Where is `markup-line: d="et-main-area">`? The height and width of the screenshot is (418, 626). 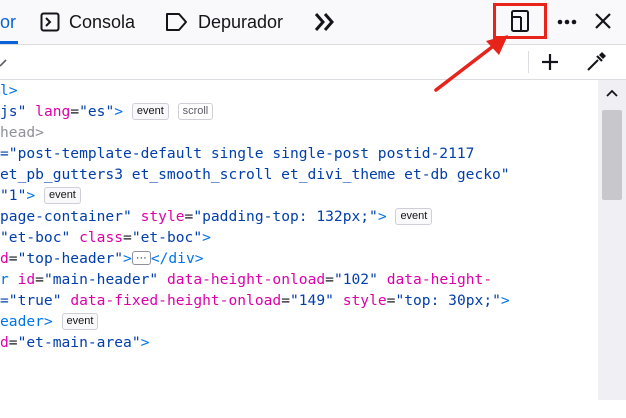 markup-line: d="et-main-area"> is located at coordinates (299, 342).